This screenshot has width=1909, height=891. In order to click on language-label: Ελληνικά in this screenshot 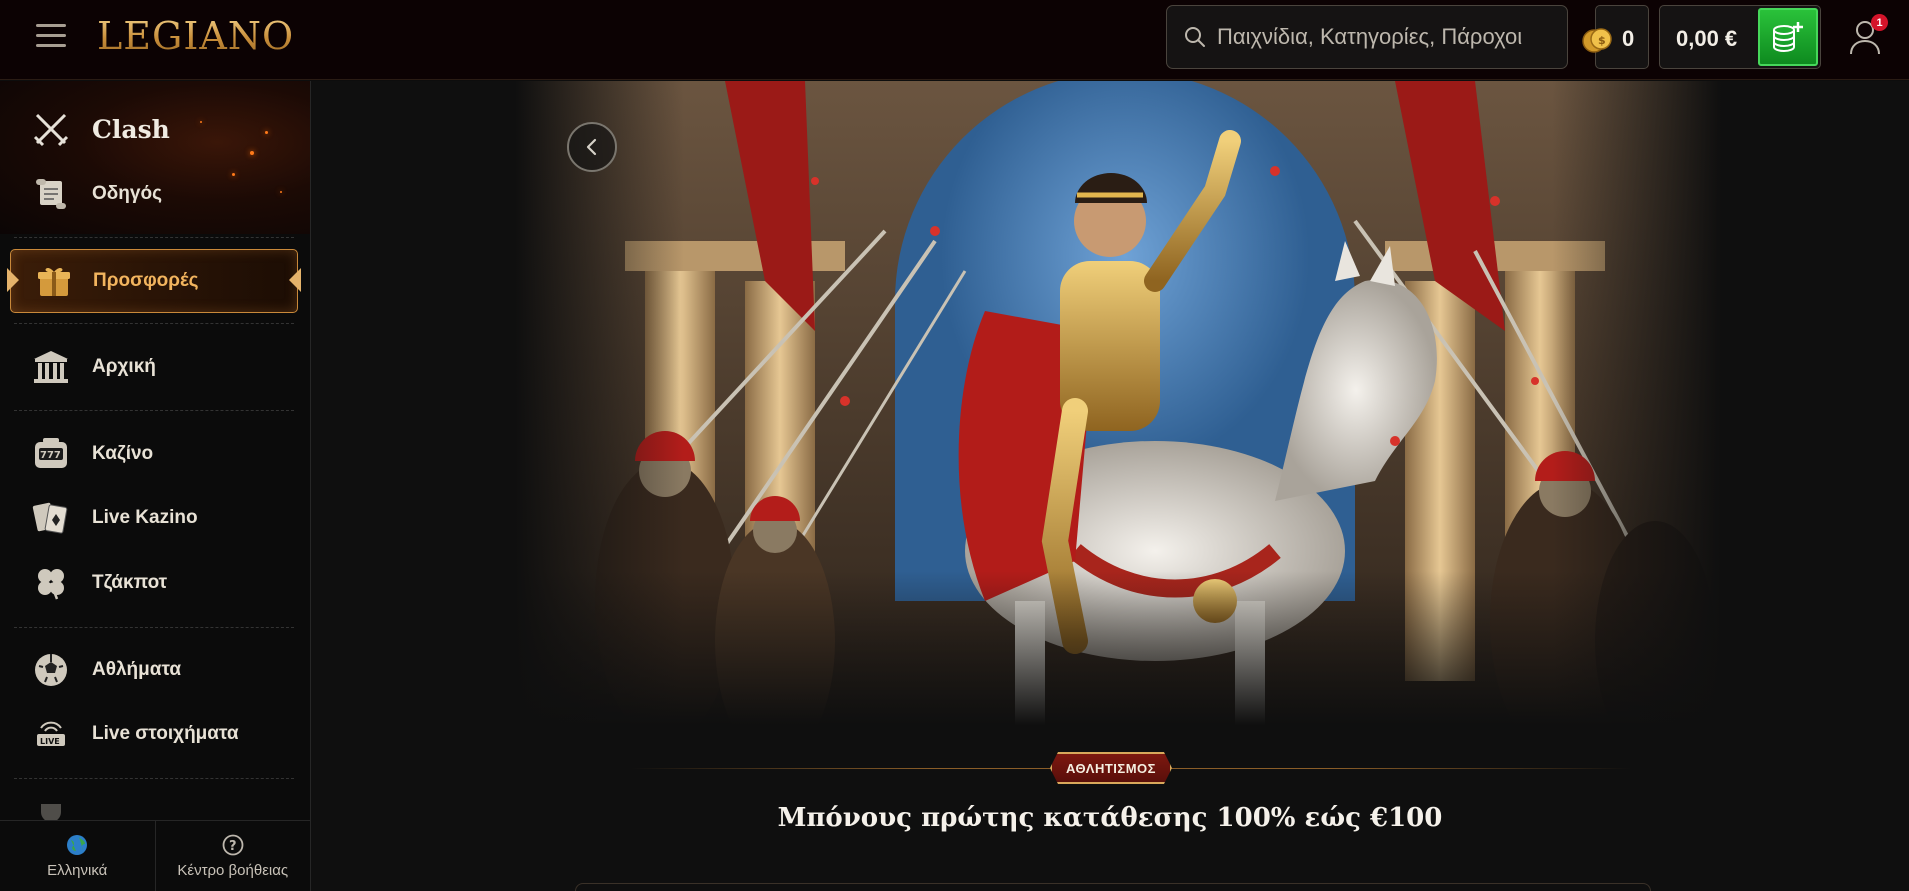, I will do `click(77, 870)`.